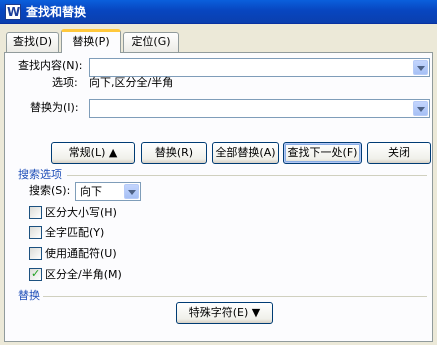 This screenshot has height=345, width=437. Describe the element at coordinates (93, 153) in the screenshot. I see `normal-toggle-button: 常规(L) ▲` at that location.